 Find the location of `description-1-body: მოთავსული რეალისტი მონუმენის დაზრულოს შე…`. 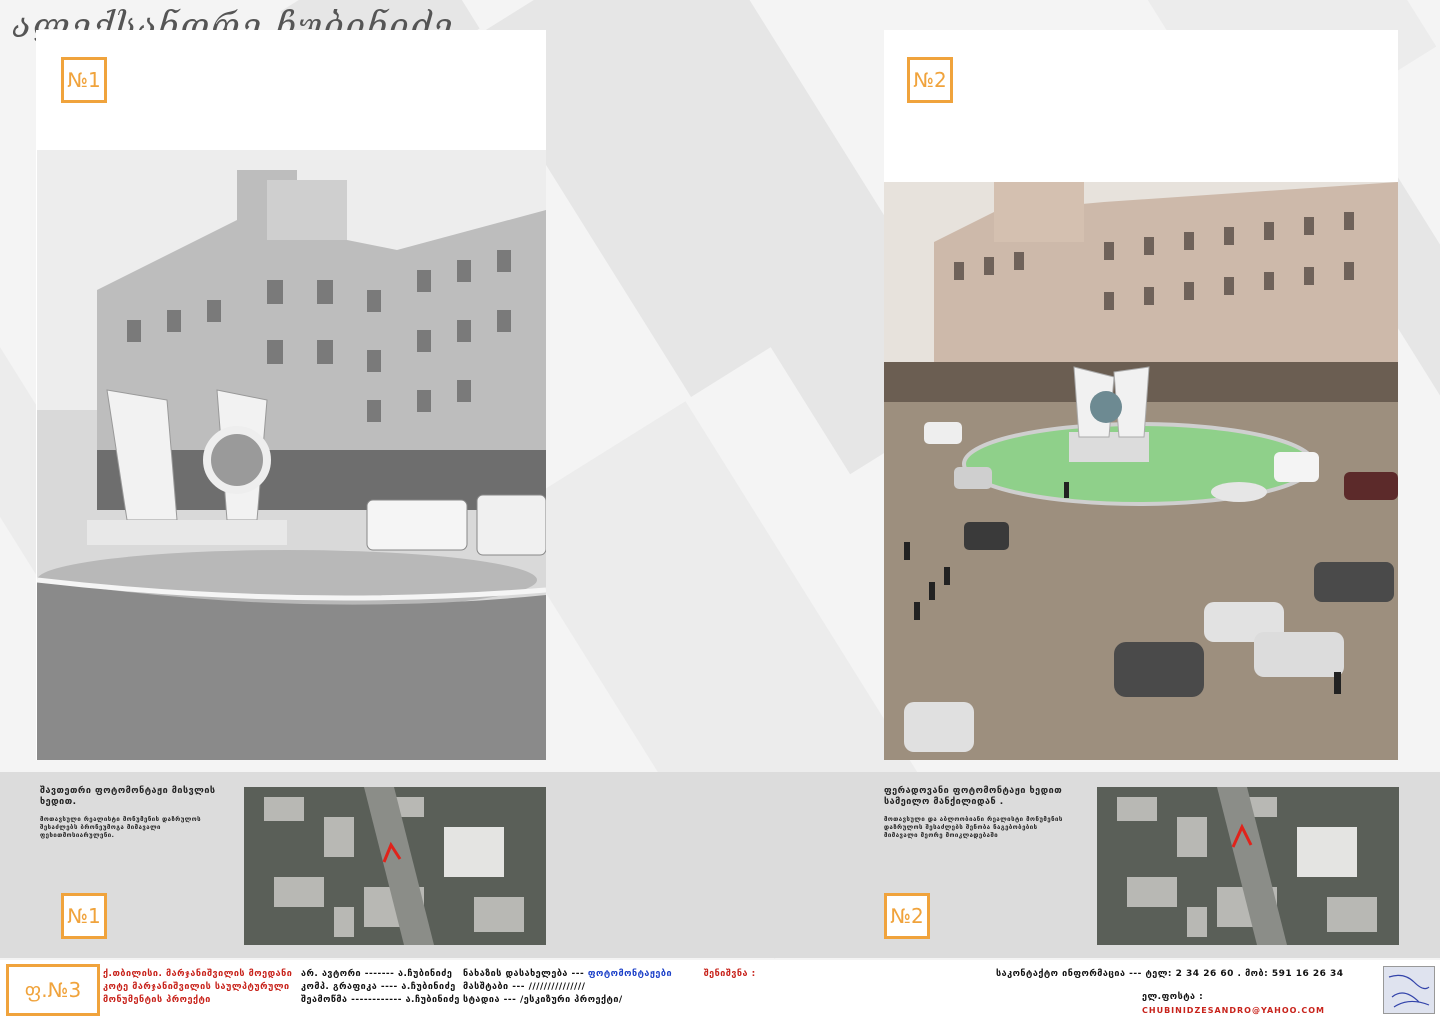

description-1-body: მოთავსული რეალისტი მონუმენის დაზრულოს შე… is located at coordinates (120, 827).